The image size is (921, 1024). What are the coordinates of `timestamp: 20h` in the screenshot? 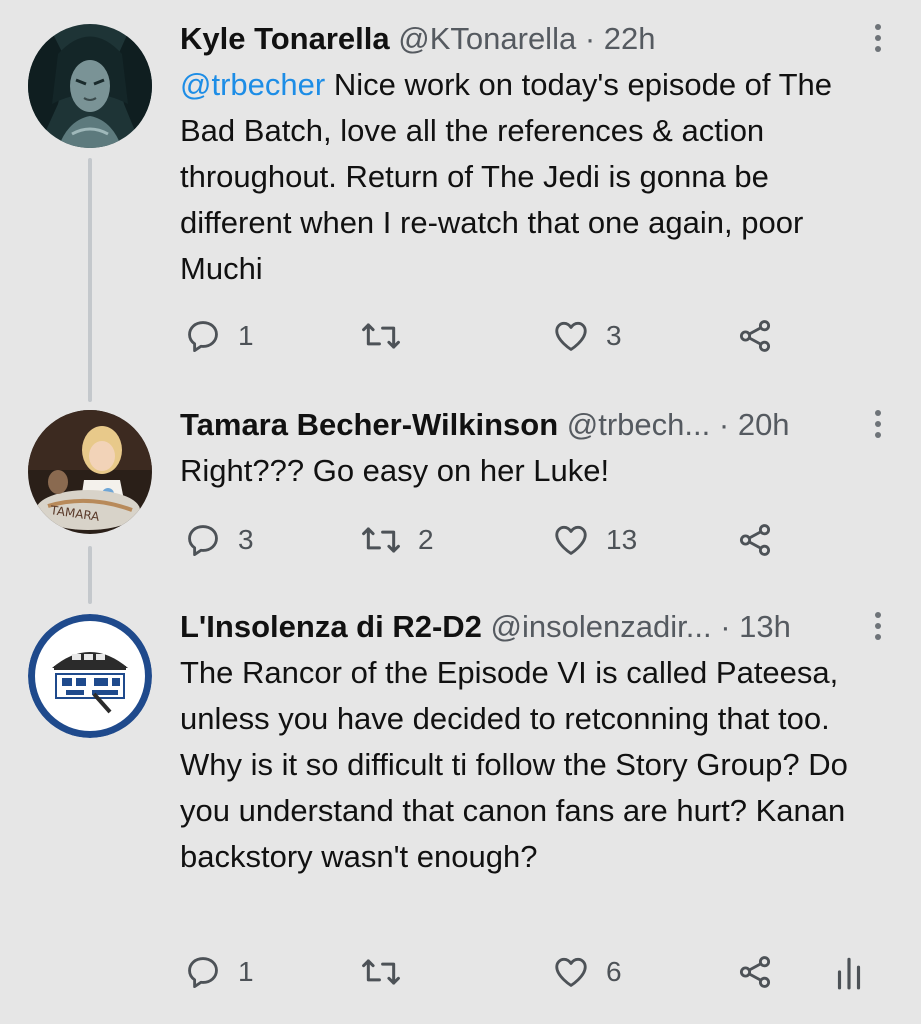 It's located at (764, 424).